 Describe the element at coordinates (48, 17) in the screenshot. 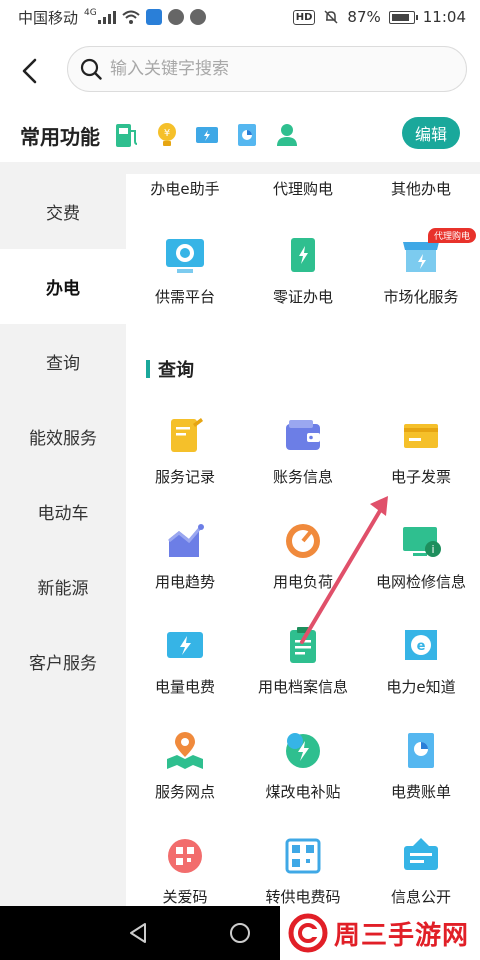

I see `carrier-label: 中国移动` at that location.